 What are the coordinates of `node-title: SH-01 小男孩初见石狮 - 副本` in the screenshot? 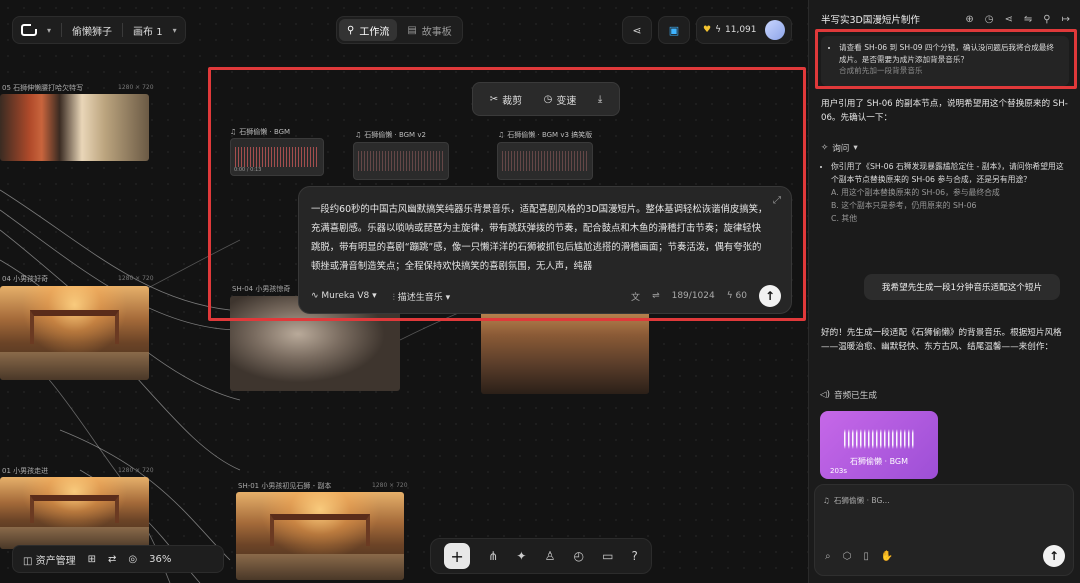 It's located at (285, 486).